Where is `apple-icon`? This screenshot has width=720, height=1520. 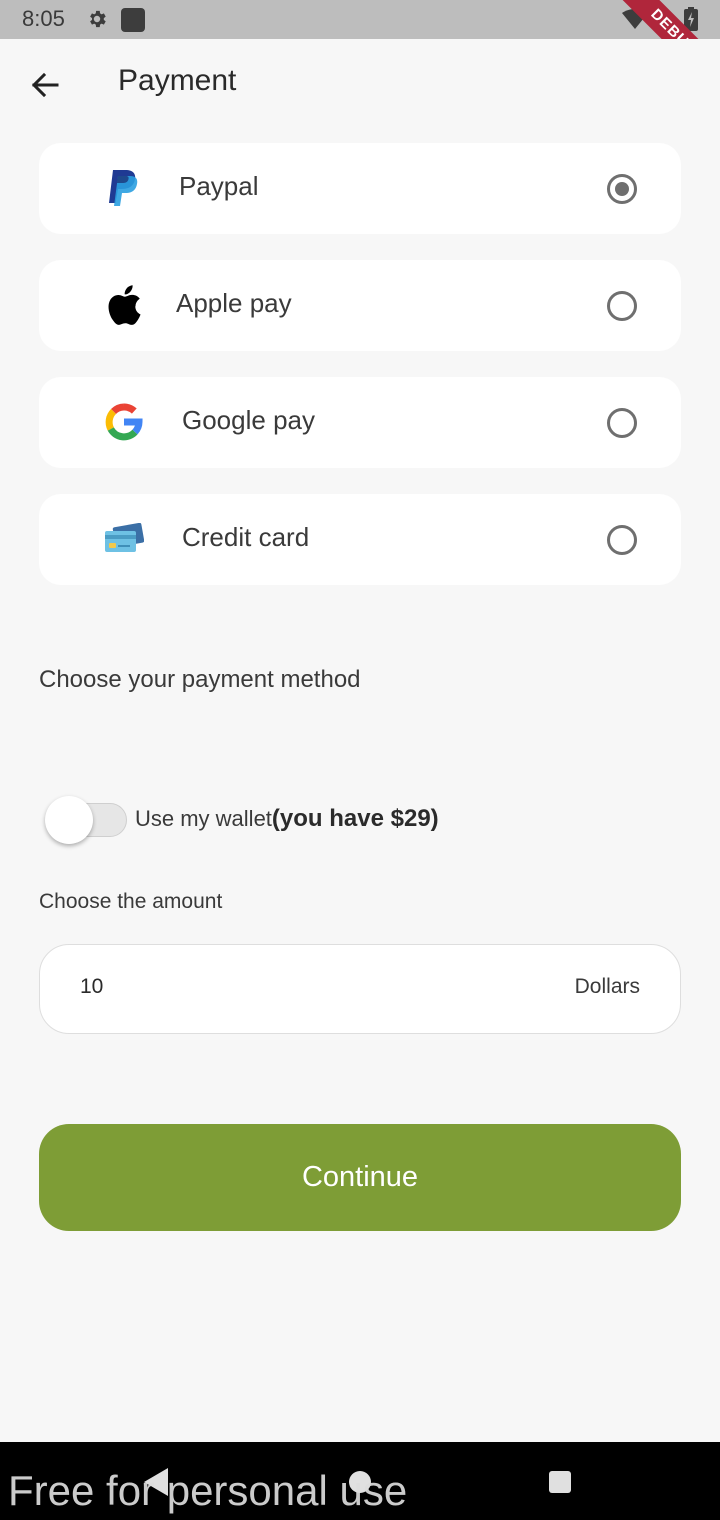
apple-icon is located at coordinates (124, 305).